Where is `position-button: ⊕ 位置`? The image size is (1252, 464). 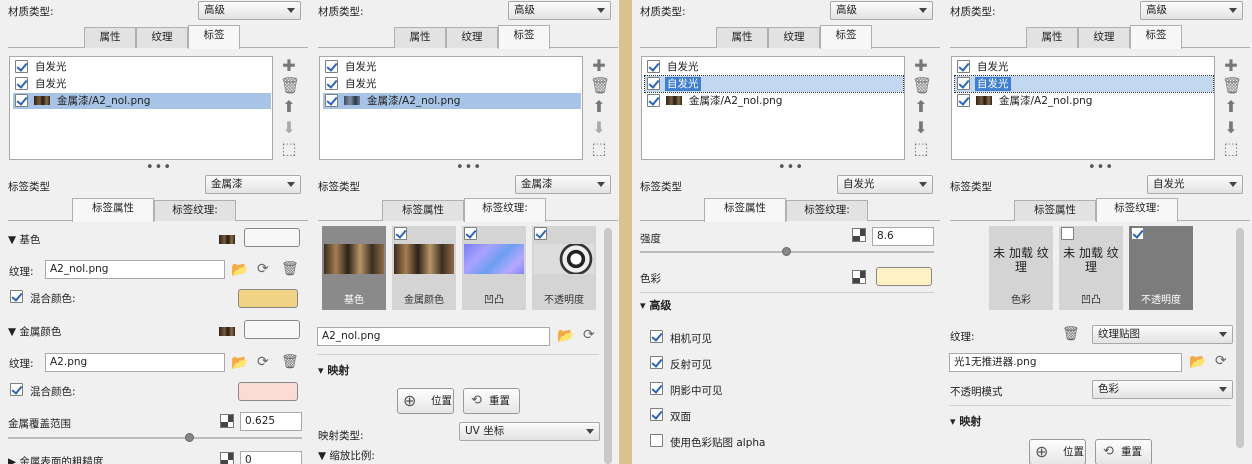
position-button: ⊕ 位置 is located at coordinates (425, 401).